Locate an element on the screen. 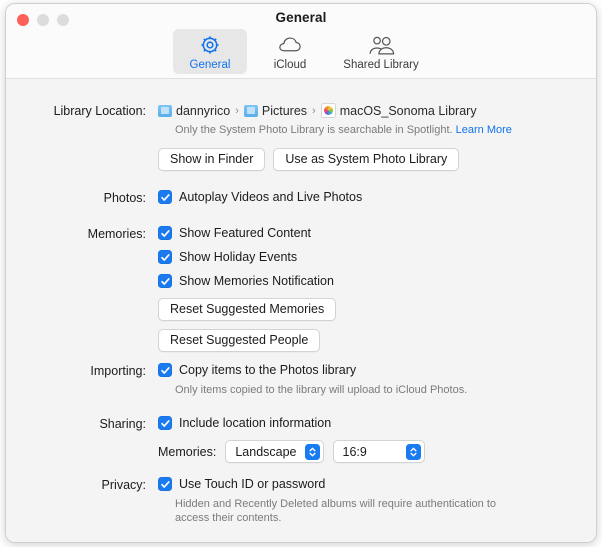 The image size is (602, 547). use-as-system-photo-library-button: Use as System Photo Library is located at coordinates (366, 159).